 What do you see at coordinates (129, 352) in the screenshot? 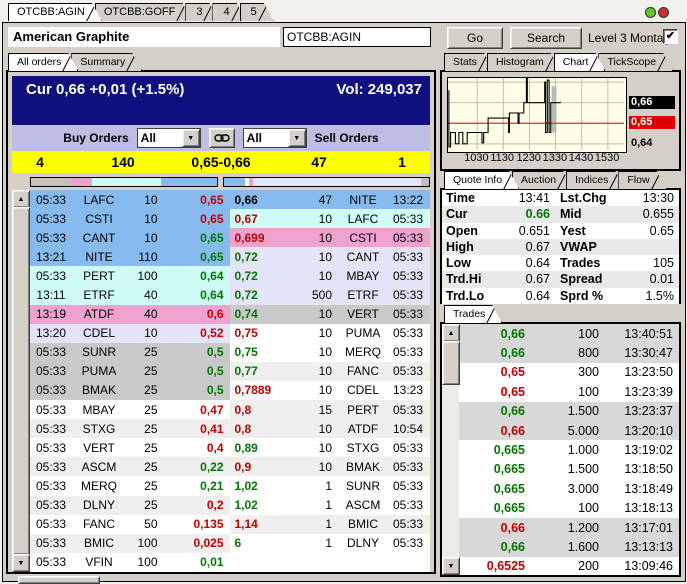
I see `bid-row: 05:33 SUNR 25 0,5` at bounding box center [129, 352].